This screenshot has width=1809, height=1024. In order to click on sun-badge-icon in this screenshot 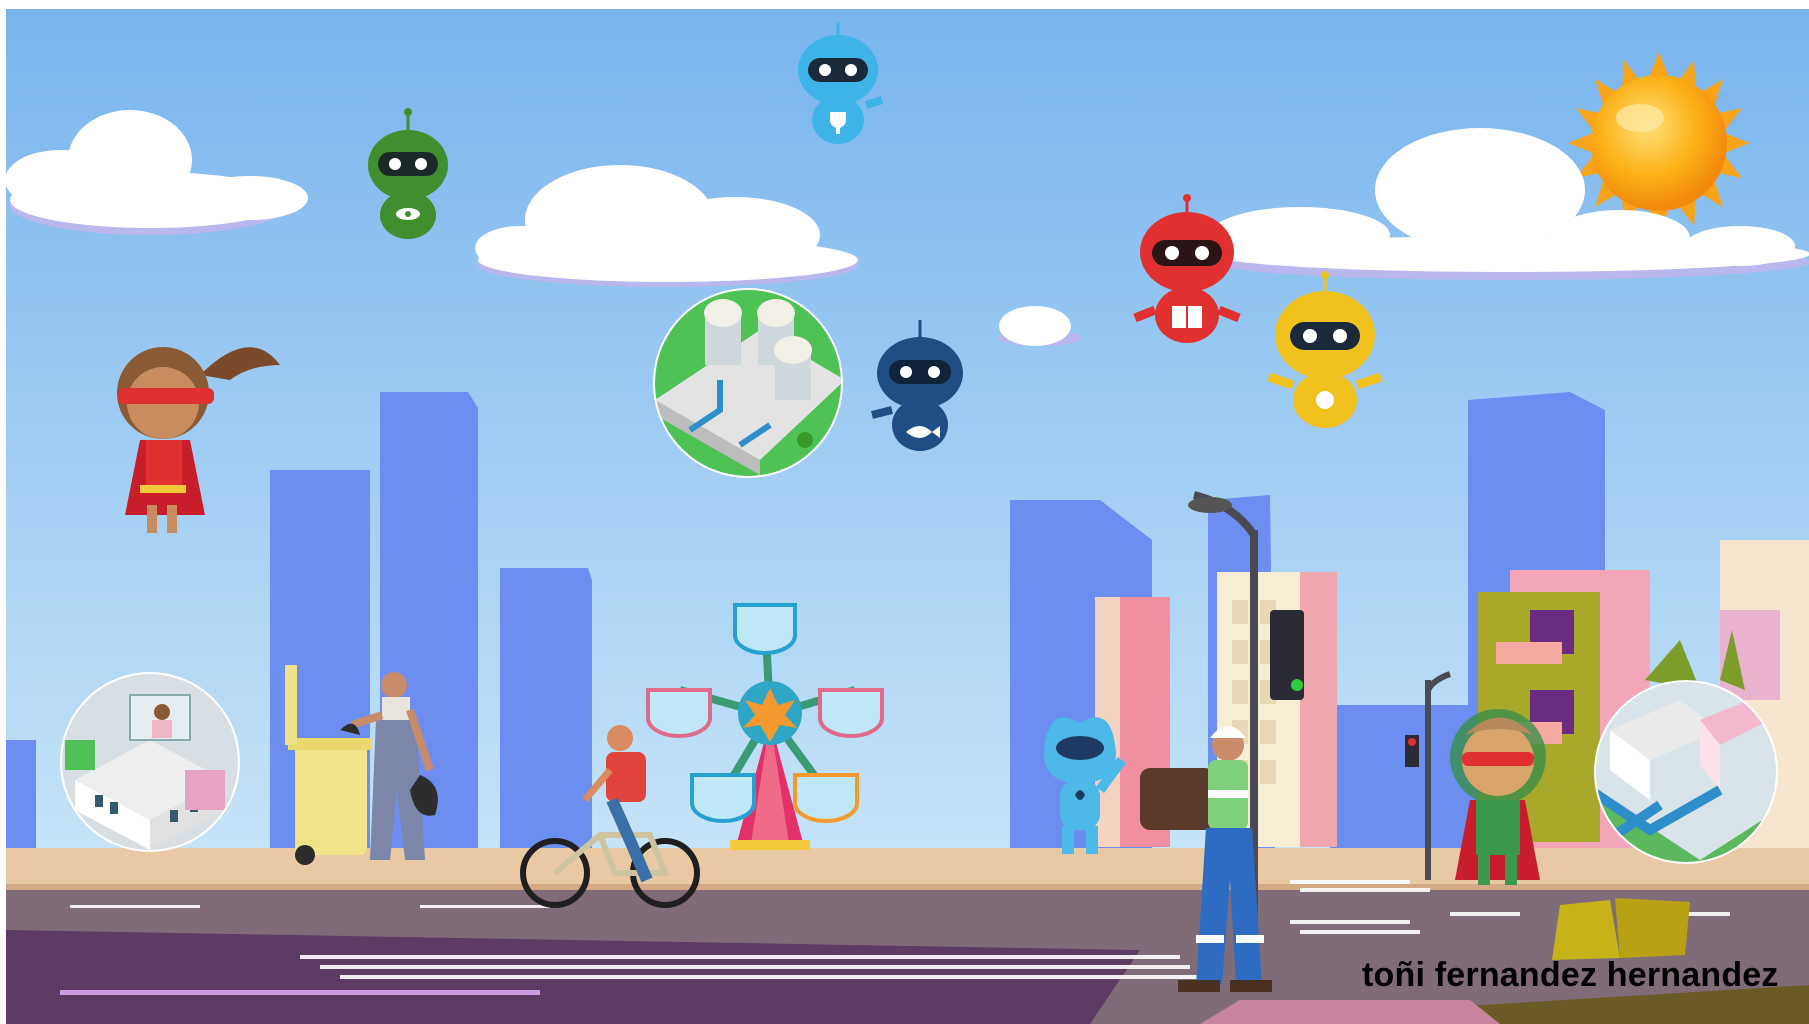, I will do `click(1325, 400)`.